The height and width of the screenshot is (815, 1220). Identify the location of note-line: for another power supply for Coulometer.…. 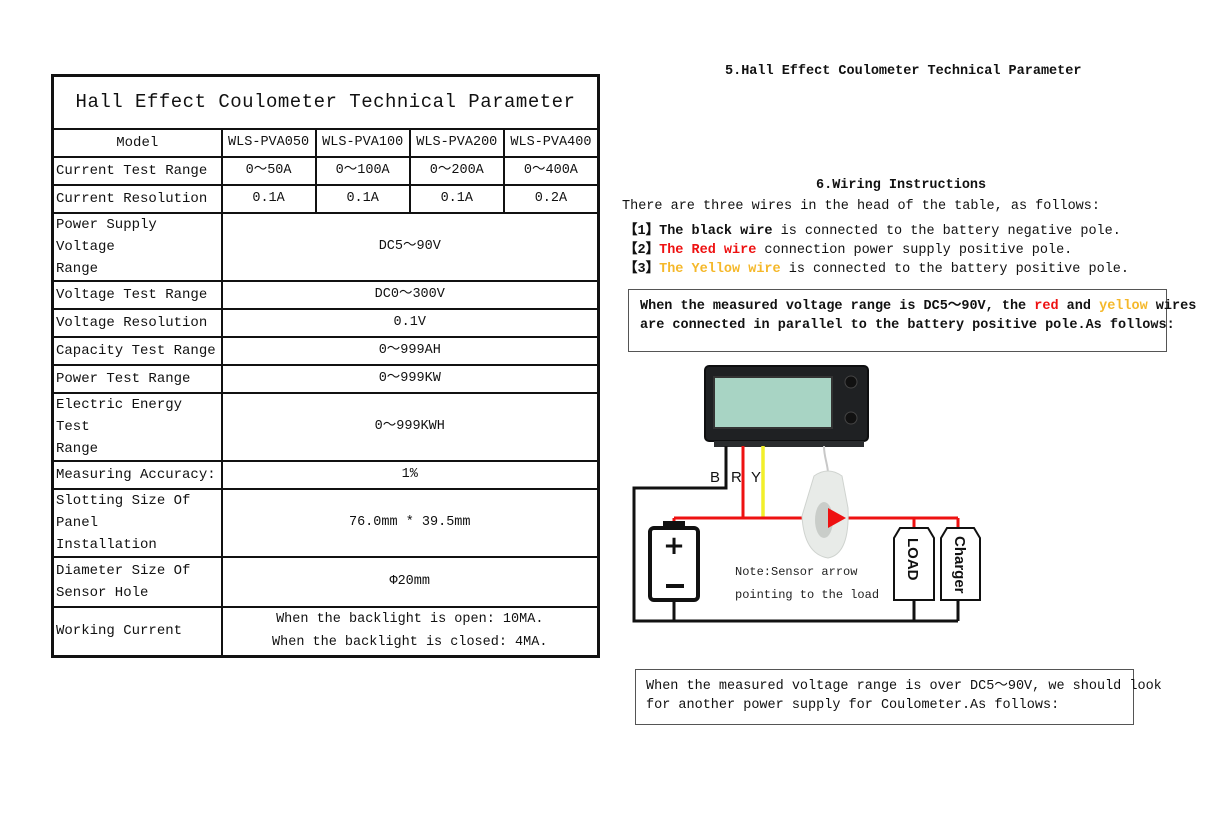
(853, 705).